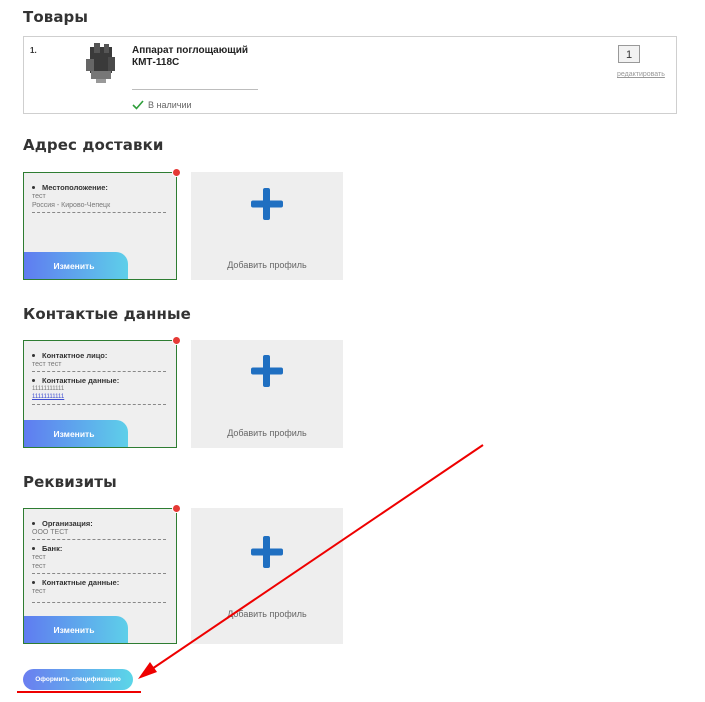 Image resolution: width=705 pixels, height=702 pixels. Describe the element at coordinates (48, 389) in the screenshot. I see `field-value: 11111111111` at that location.